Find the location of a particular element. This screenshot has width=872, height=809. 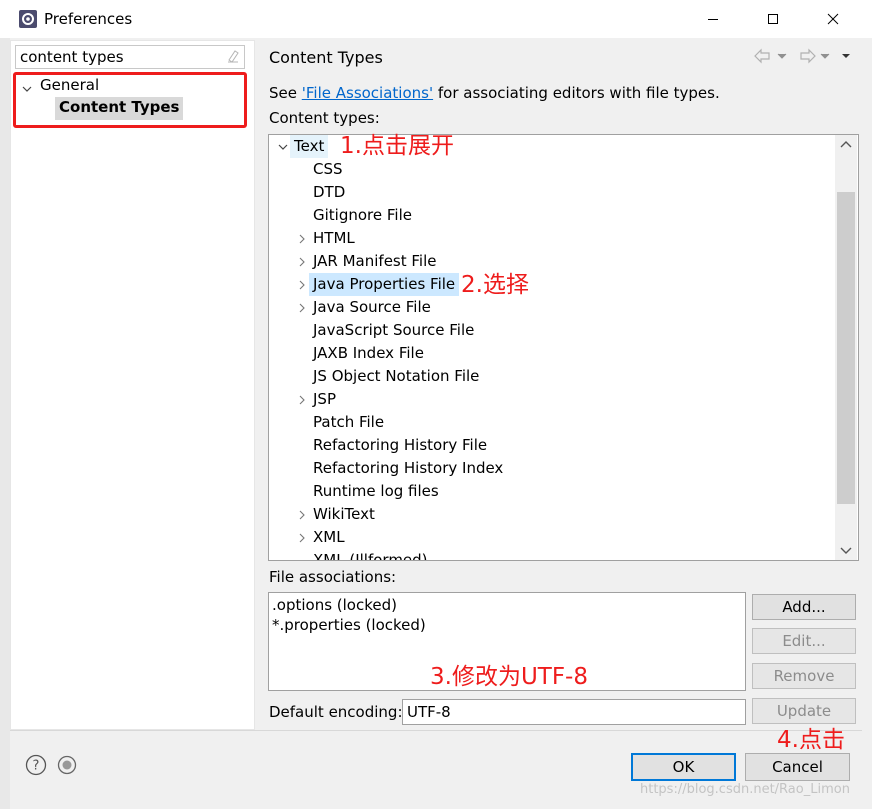

minimize-icon is located at coordinates (713, 19).